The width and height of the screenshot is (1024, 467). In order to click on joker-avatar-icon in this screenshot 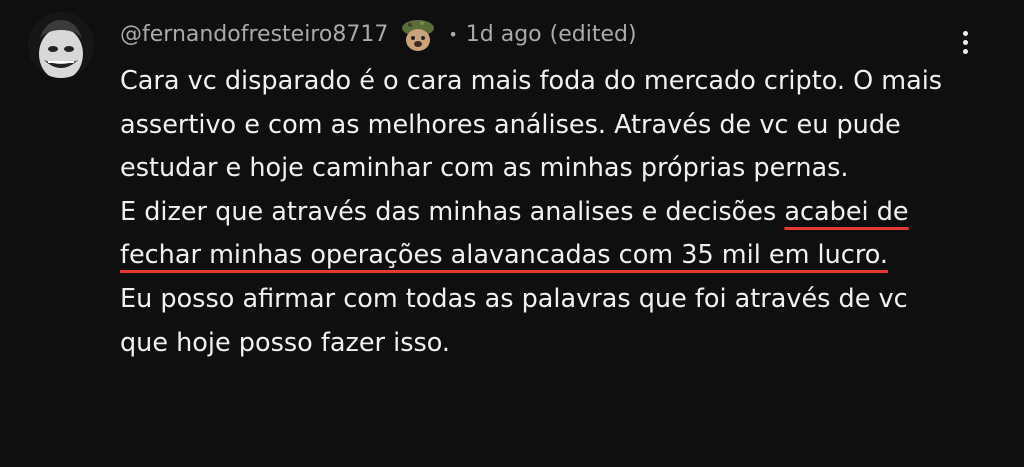, I will do `click(61, 45)`.